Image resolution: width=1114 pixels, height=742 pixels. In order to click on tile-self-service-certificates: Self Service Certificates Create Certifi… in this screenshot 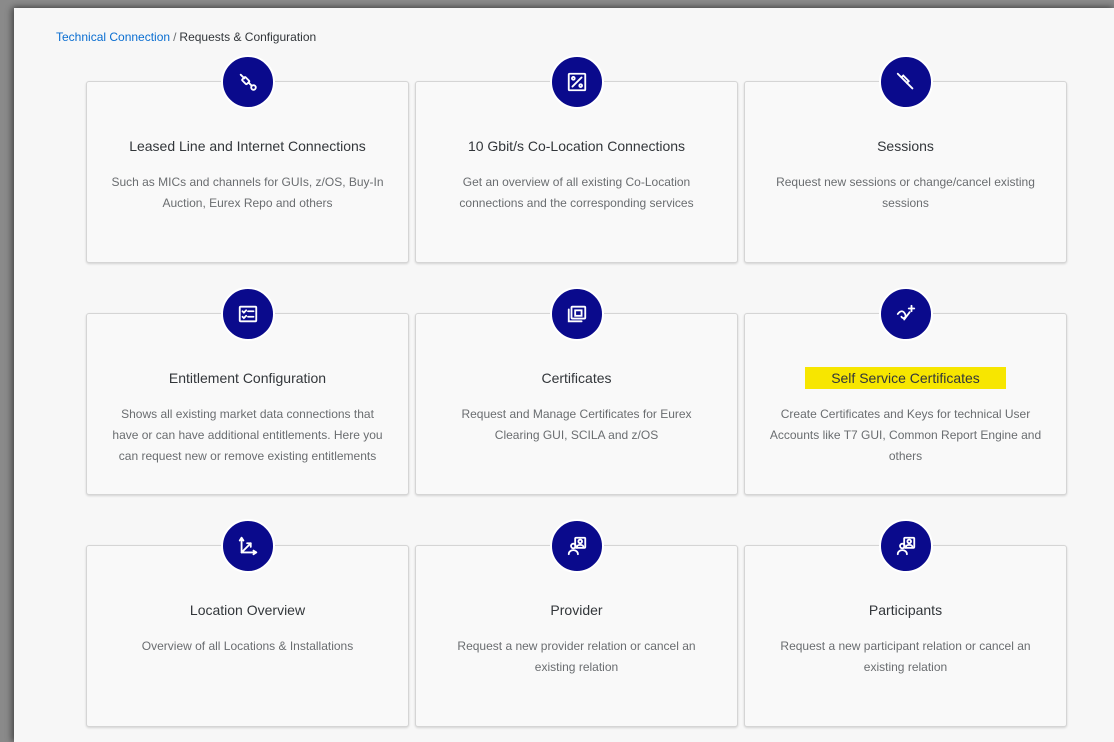, I will do `click(905, 391)`.